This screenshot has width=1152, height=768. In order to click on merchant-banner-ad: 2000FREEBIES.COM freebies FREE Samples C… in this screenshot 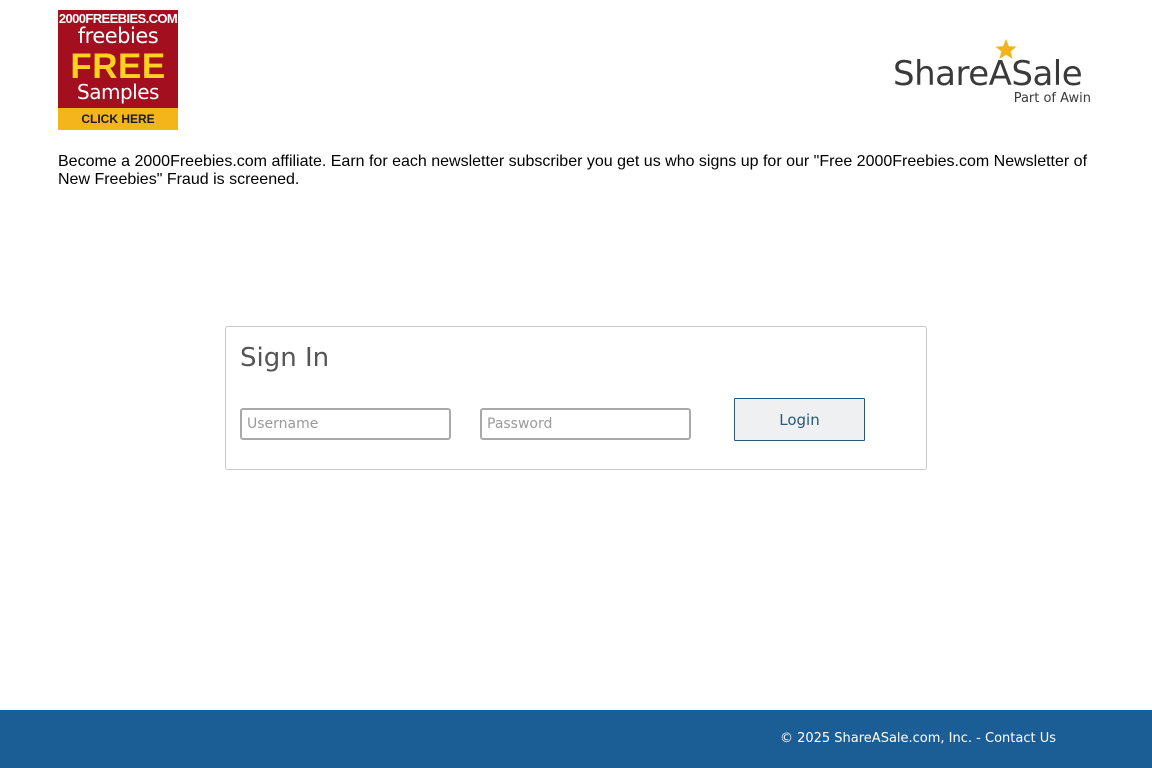, I will do `click(118, 70)`.